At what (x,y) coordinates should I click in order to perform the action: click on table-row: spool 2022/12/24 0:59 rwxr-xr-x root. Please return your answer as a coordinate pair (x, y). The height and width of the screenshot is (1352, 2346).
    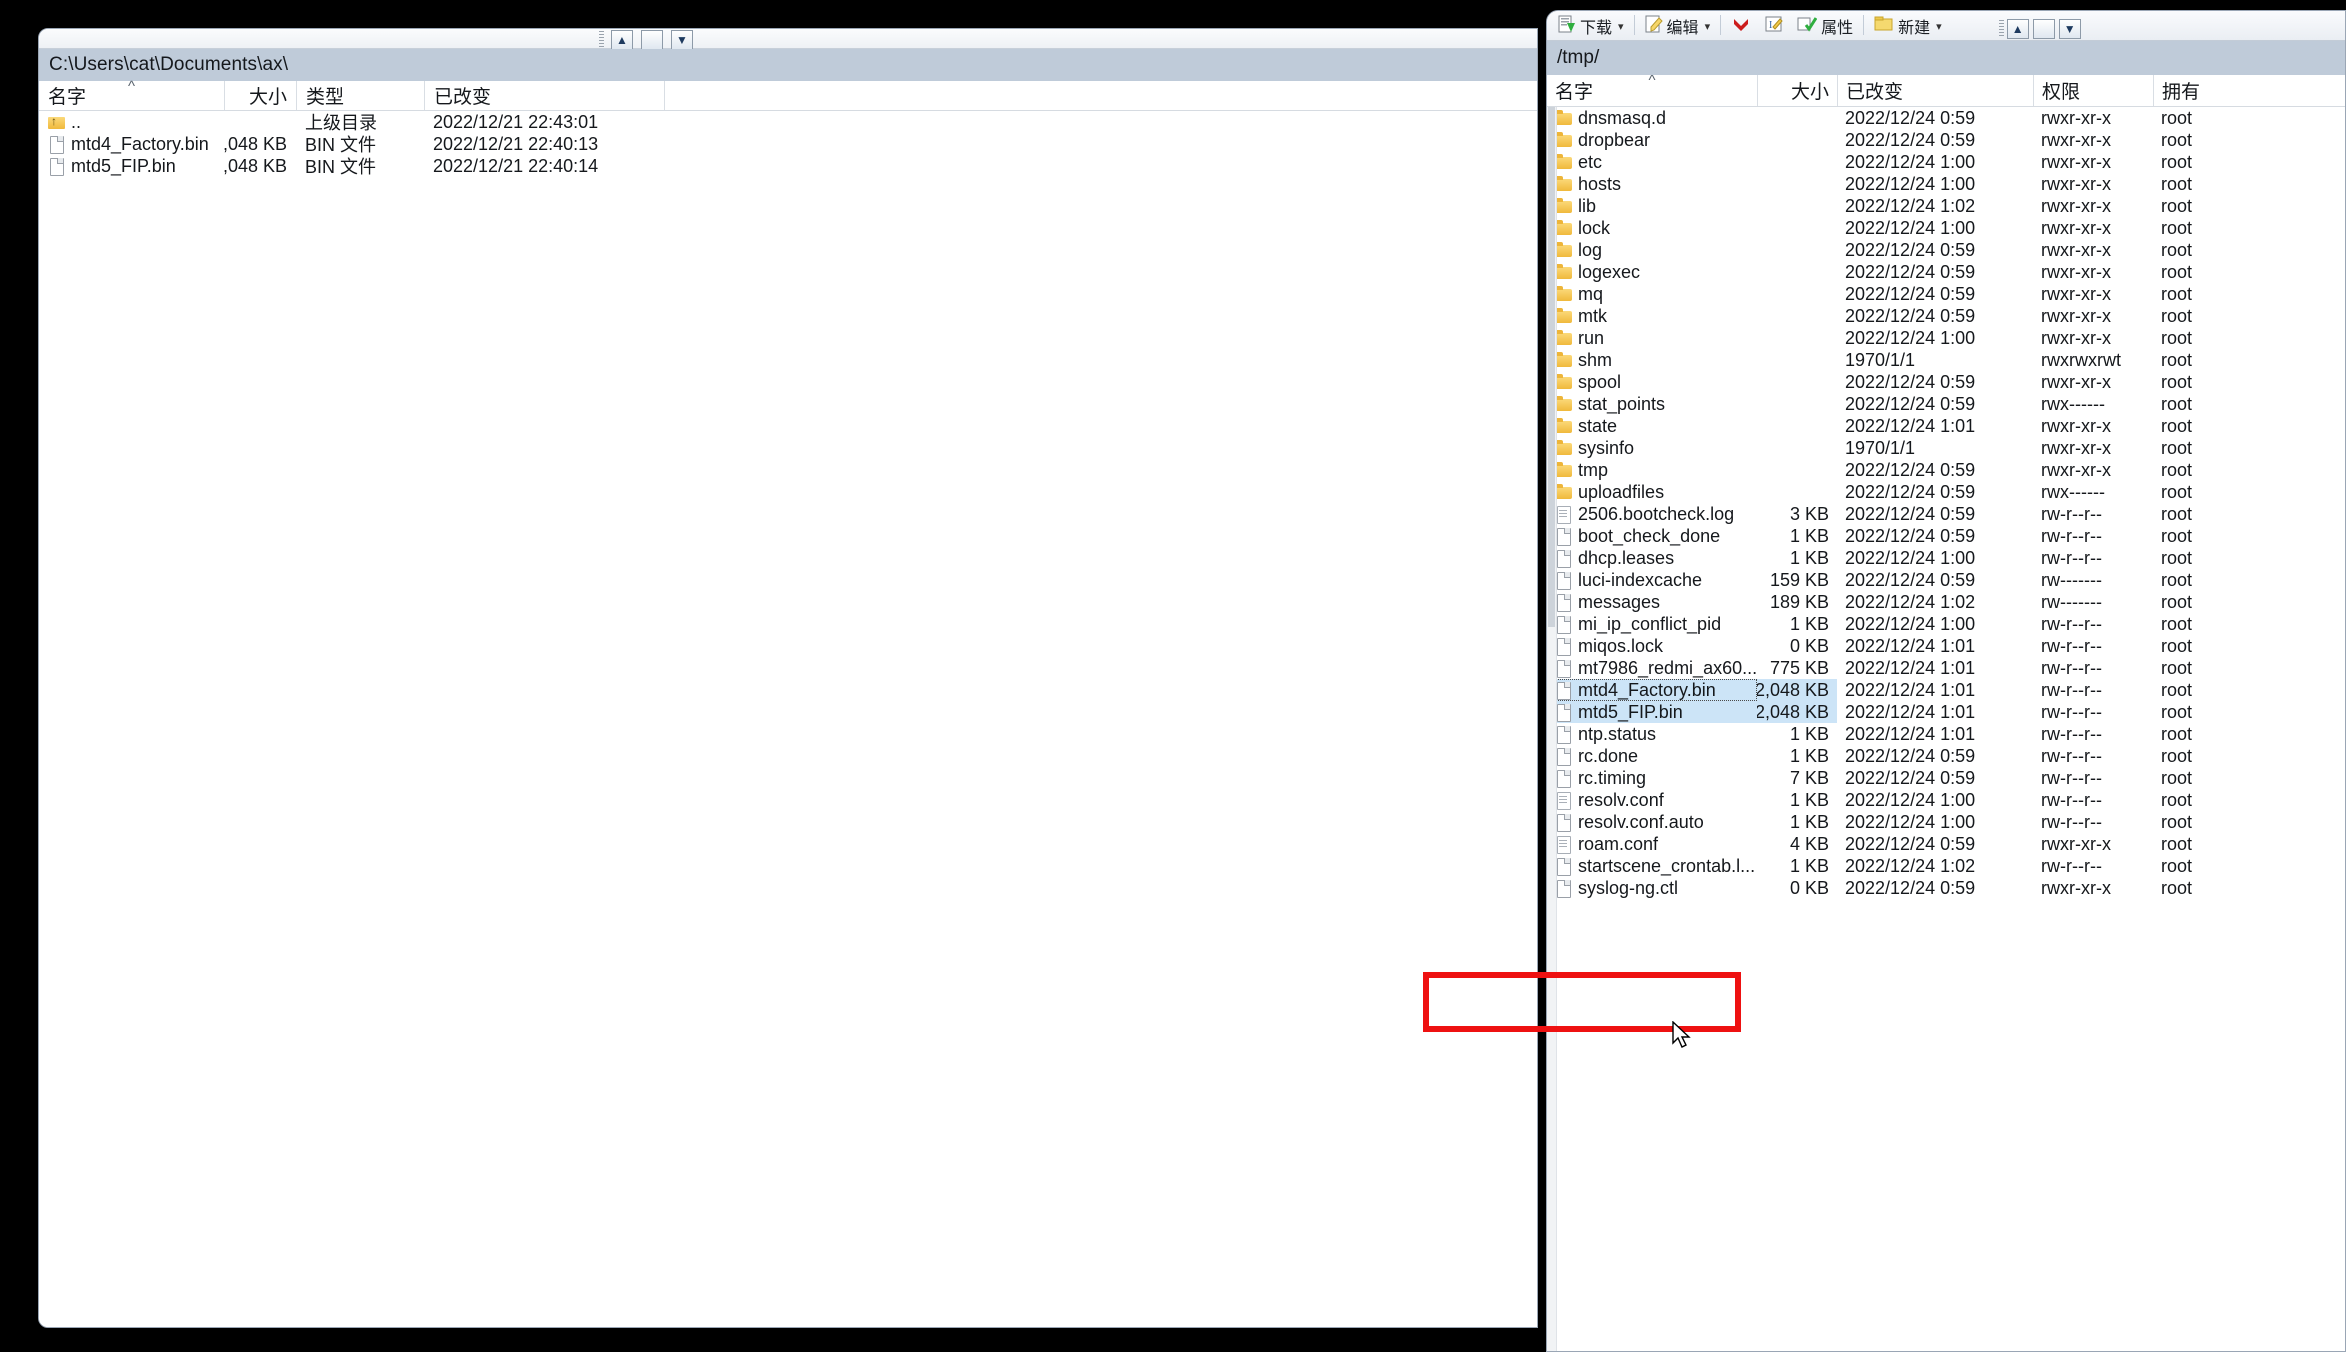
    Looking at the image, I should click on (1946, 382).